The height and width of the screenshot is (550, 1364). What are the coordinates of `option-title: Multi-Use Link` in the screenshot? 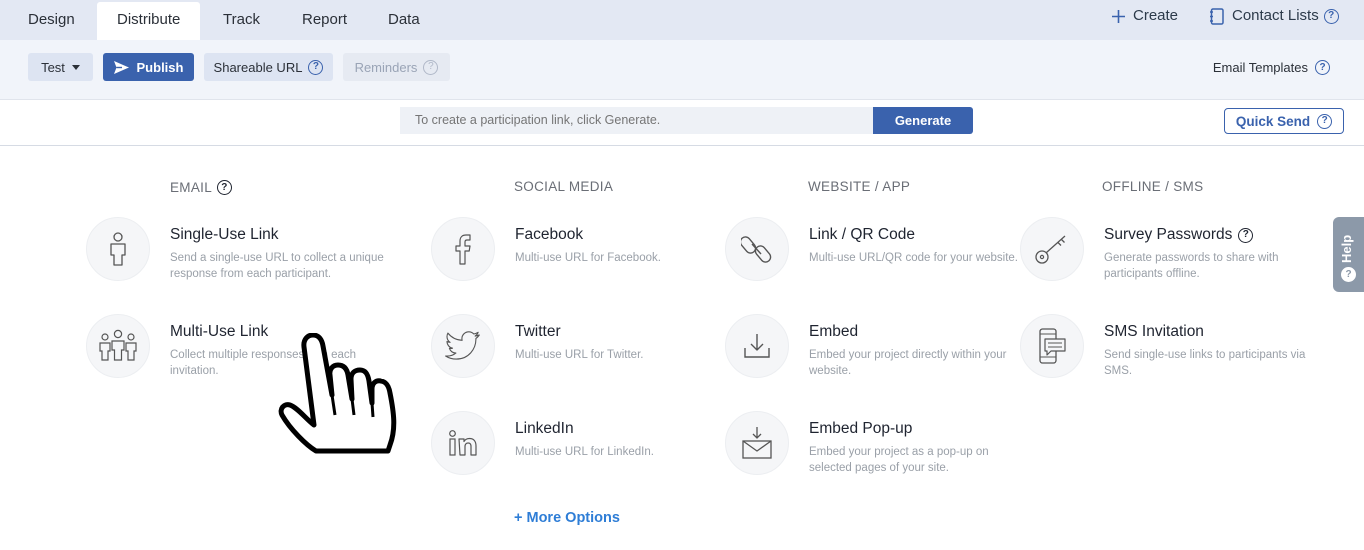 It's located at (219, 331).